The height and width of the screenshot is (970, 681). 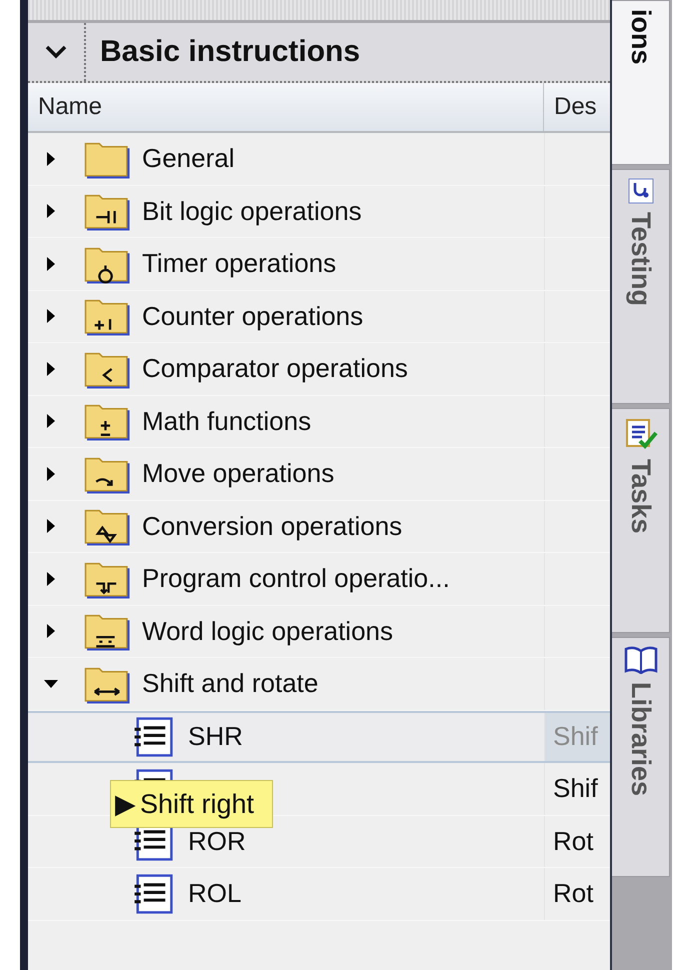 I want to click on folder-label: Timer operations, so click(x=239, y=264).